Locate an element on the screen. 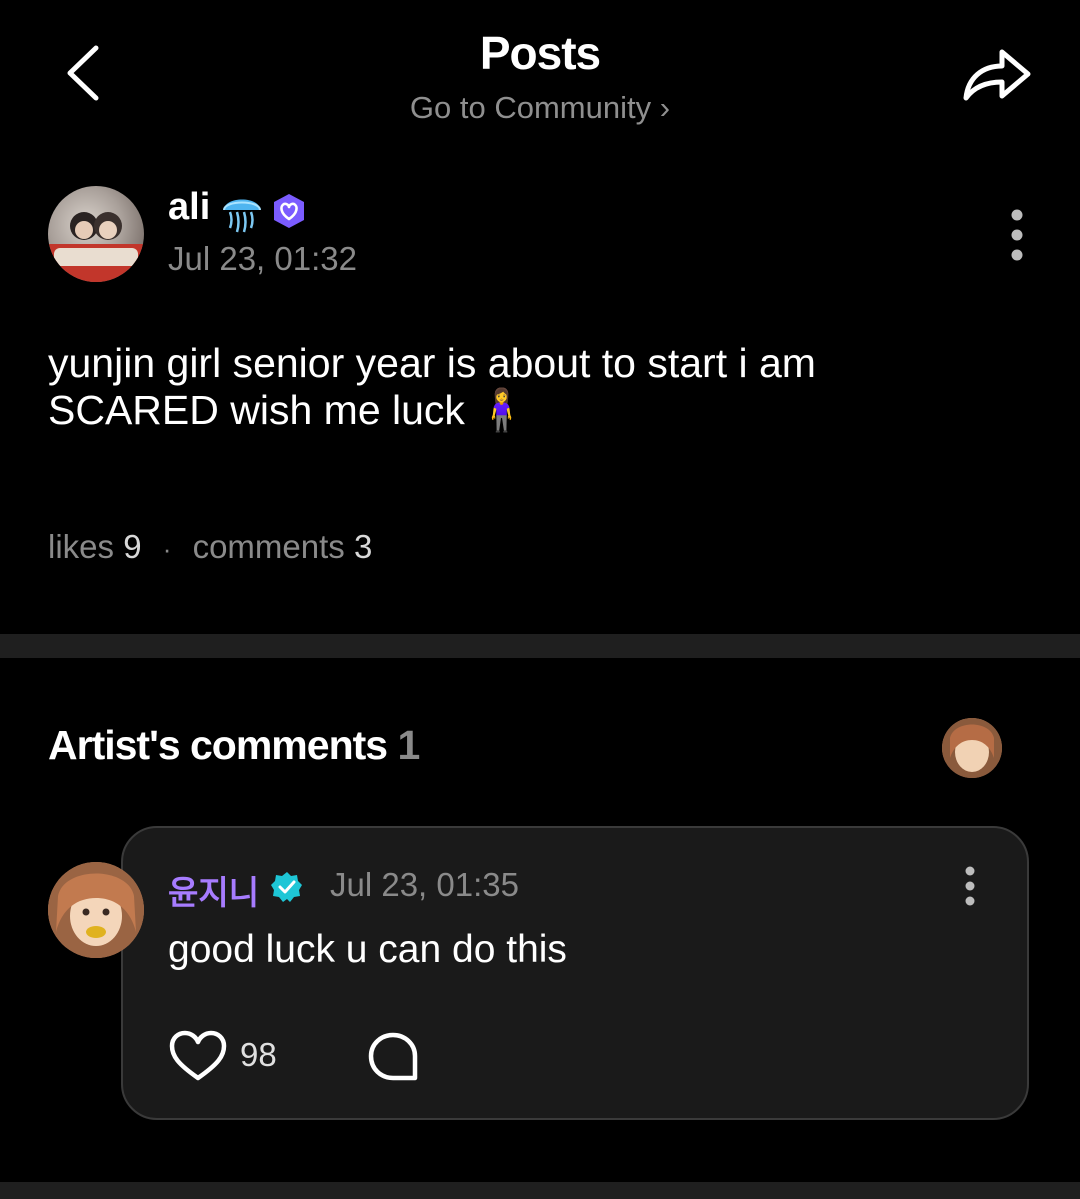 The width and height of the screenshot is (1080, 1199). share-arrow-icon is located at coordinates (997, 75).